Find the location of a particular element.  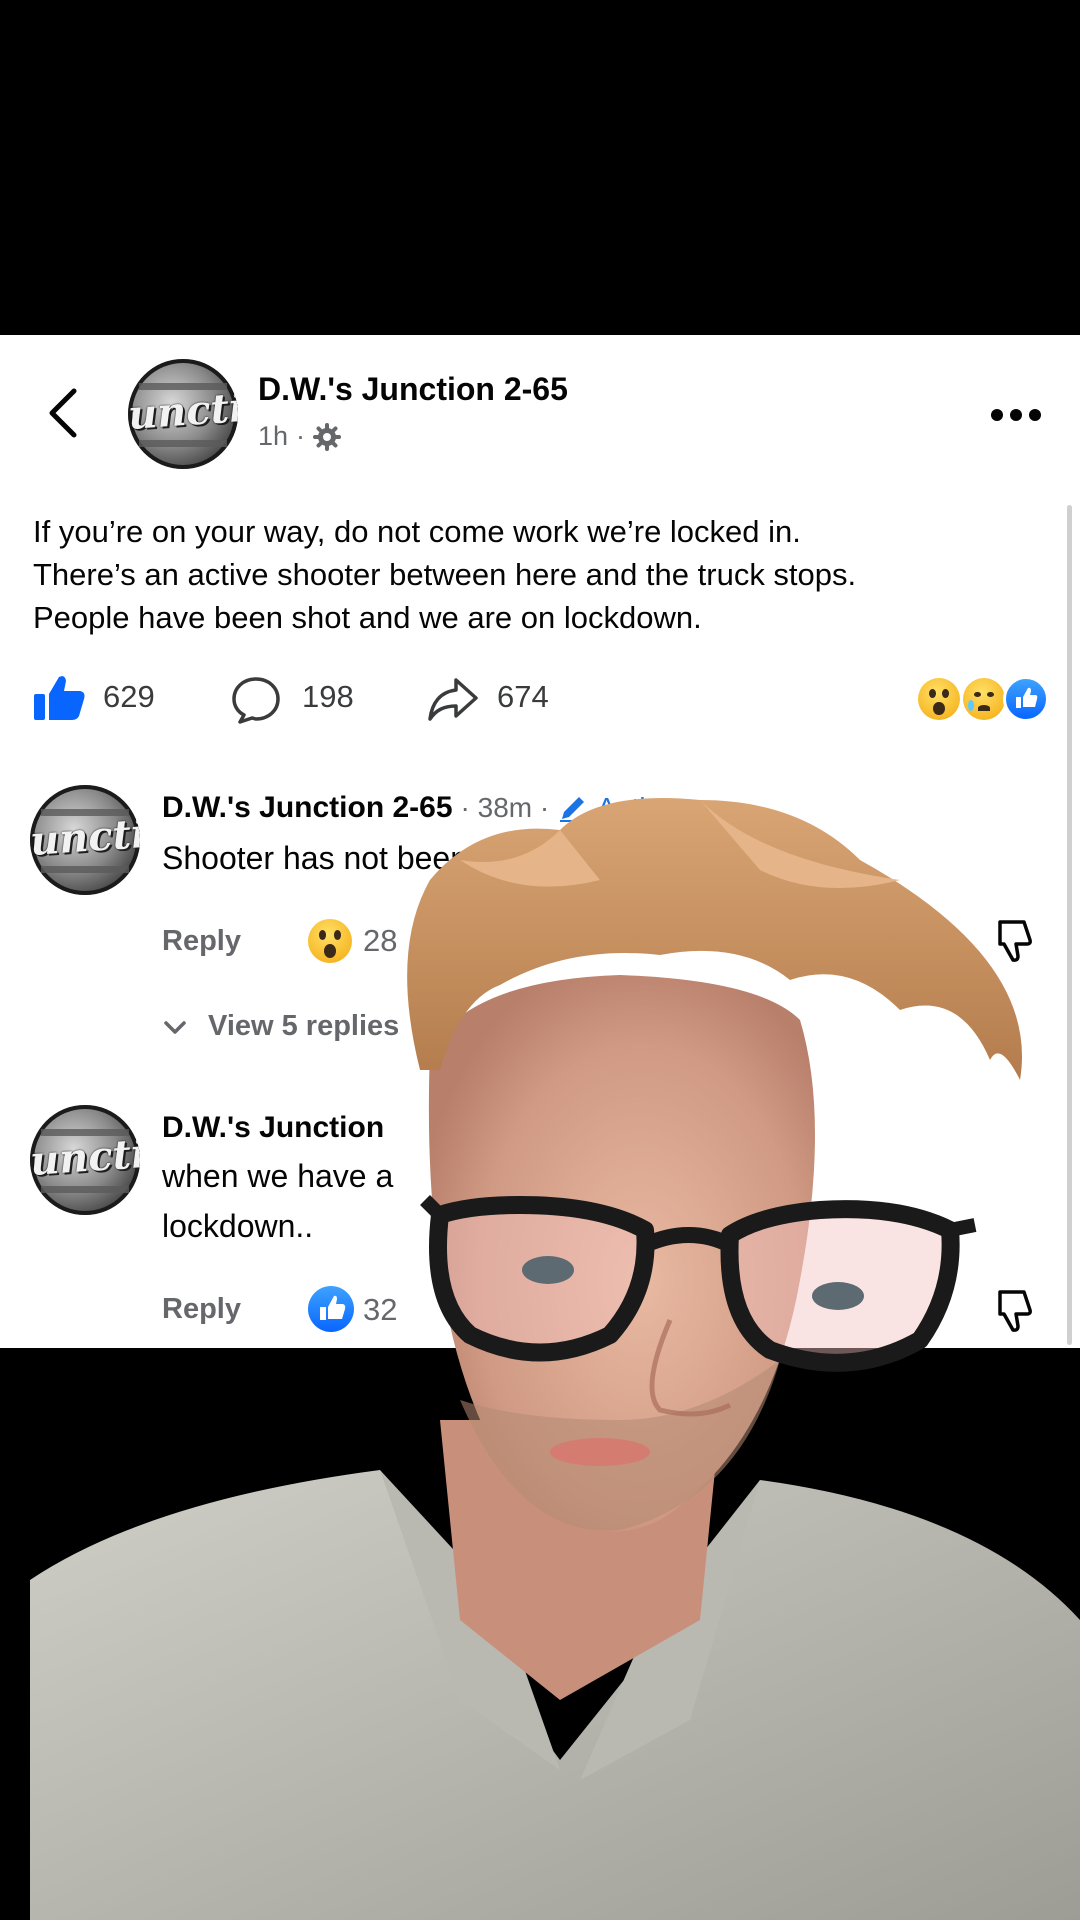

scrollbar is located at coordinates (1069, 925).